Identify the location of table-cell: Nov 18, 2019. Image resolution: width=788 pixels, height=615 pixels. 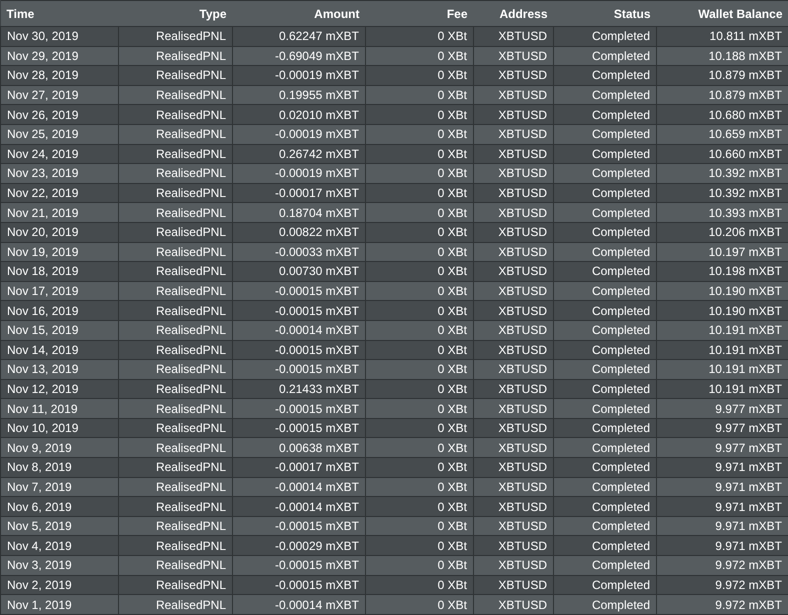
(59, 272).